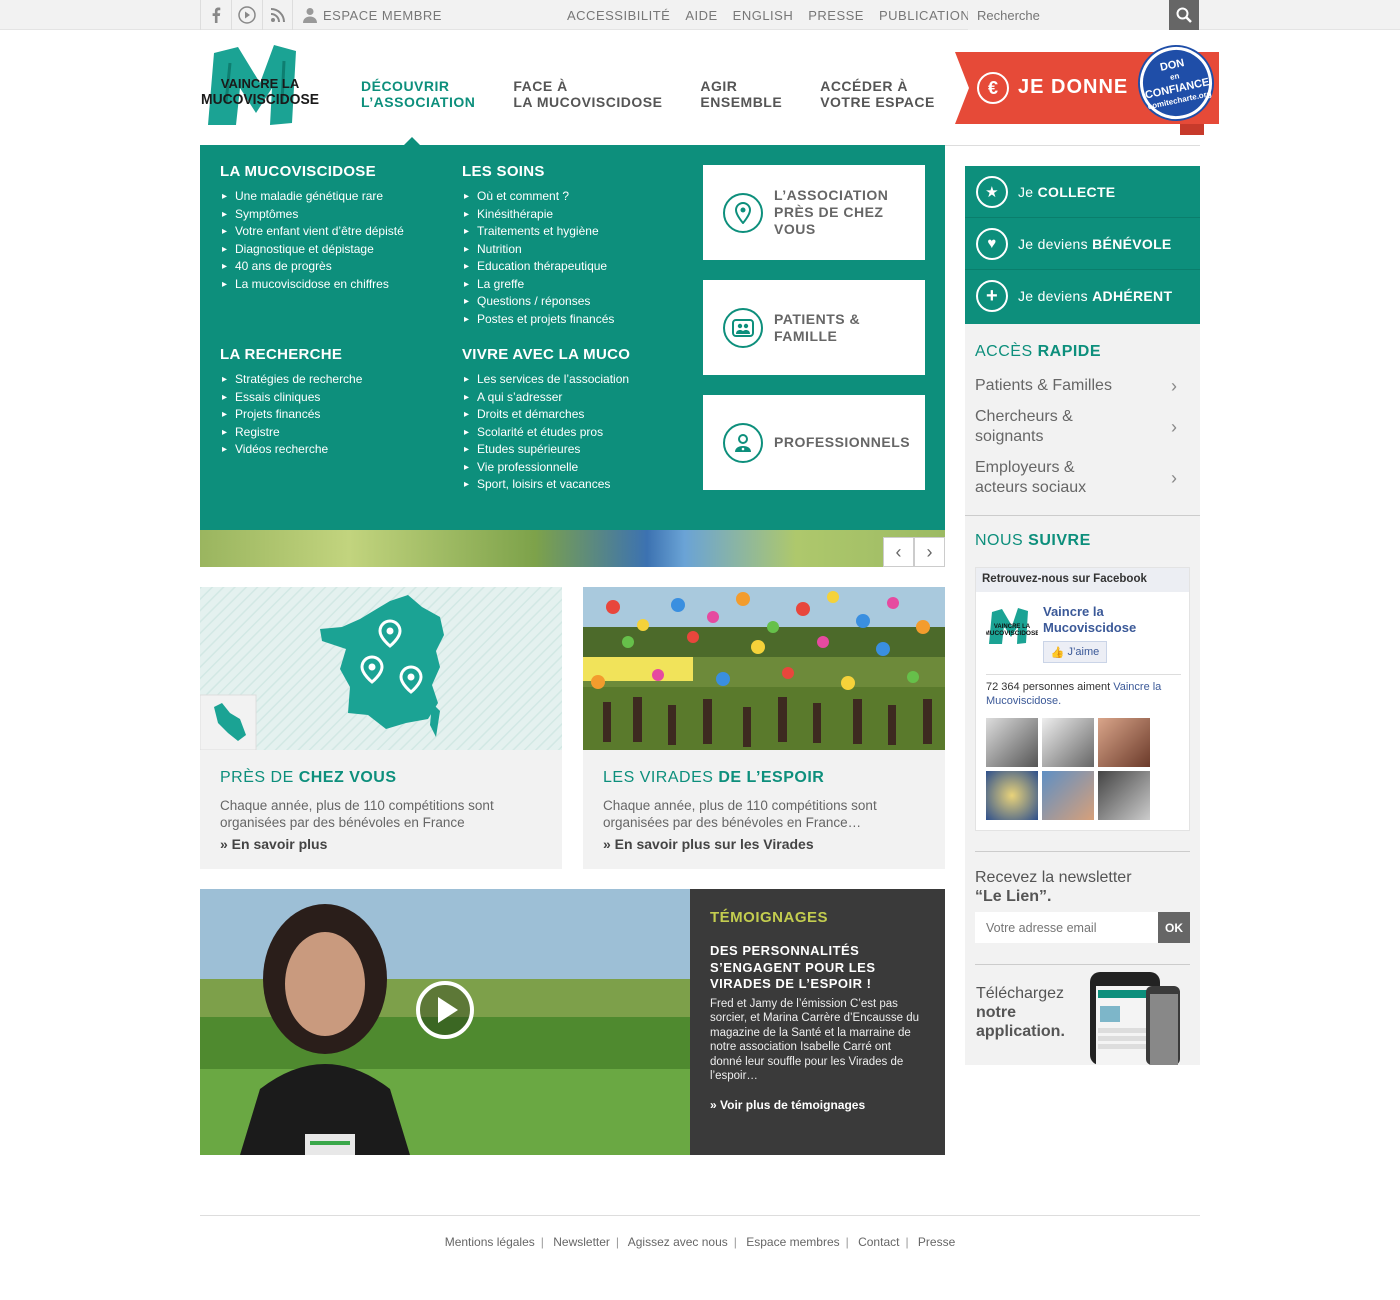 The height and width of the screenshot is (1300, 1400). What do you see at coordinates (898, 552) in the screenshot?
I see `chevron-left-icon: ‹` at bounding box center [898, 552].